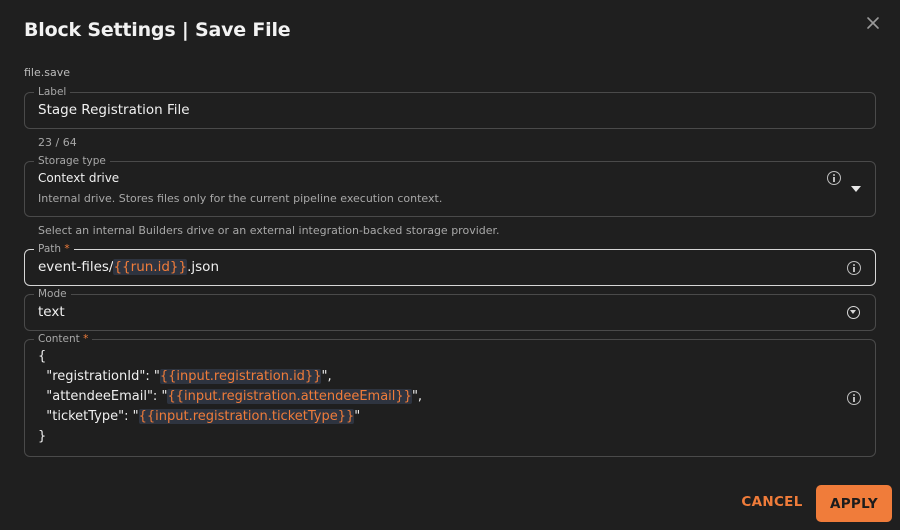  What do you see at coordinates (54, 249) in the screenshot?
I see `path-field-label: Path *` at bounding box center [54, 249].